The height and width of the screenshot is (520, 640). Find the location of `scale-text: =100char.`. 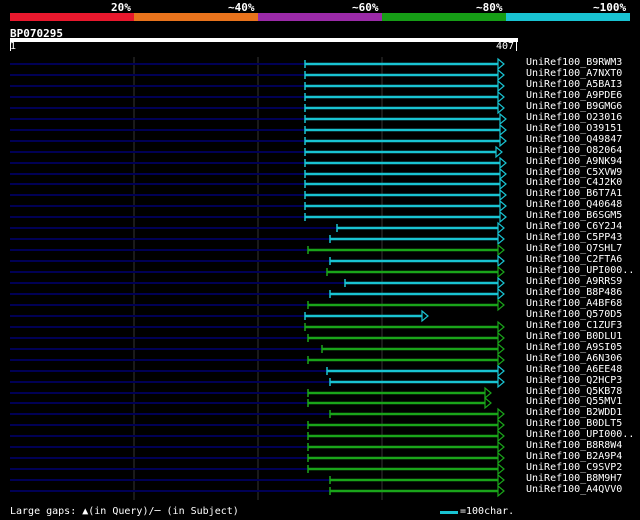

scale-text: =100char. is located at coordinates (487, 511).